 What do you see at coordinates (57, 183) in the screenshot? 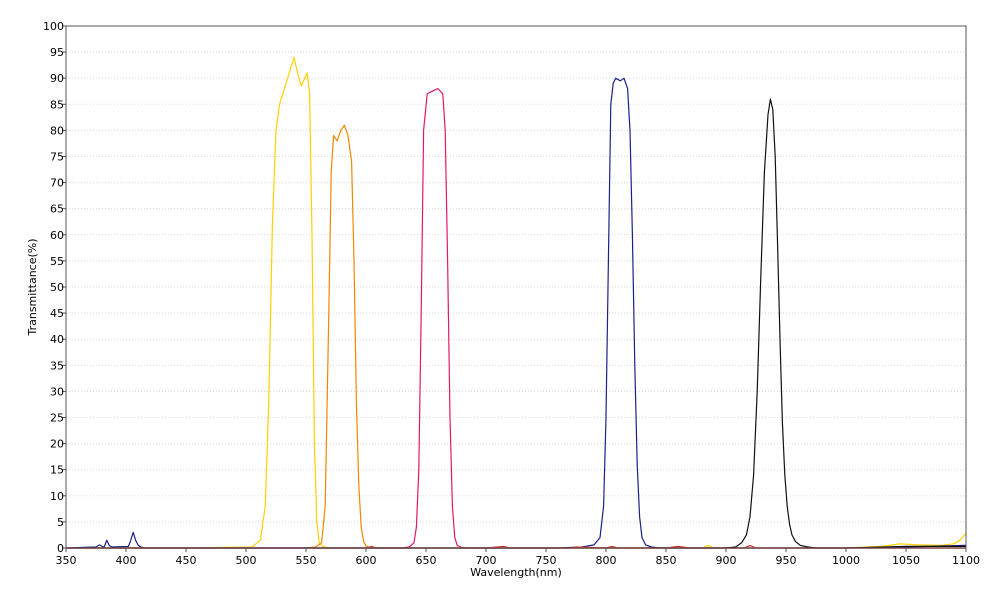
I see `y-tick-label: 70` at bounding box center [57, 183].